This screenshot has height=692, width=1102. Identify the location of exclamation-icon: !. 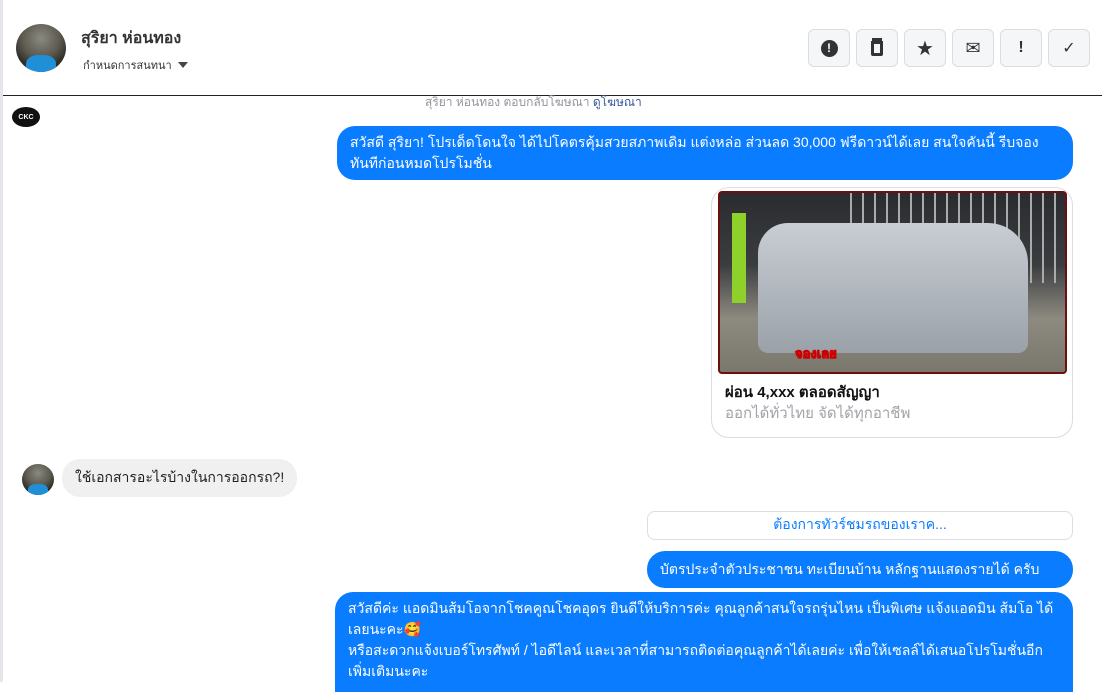
(1021, 47).